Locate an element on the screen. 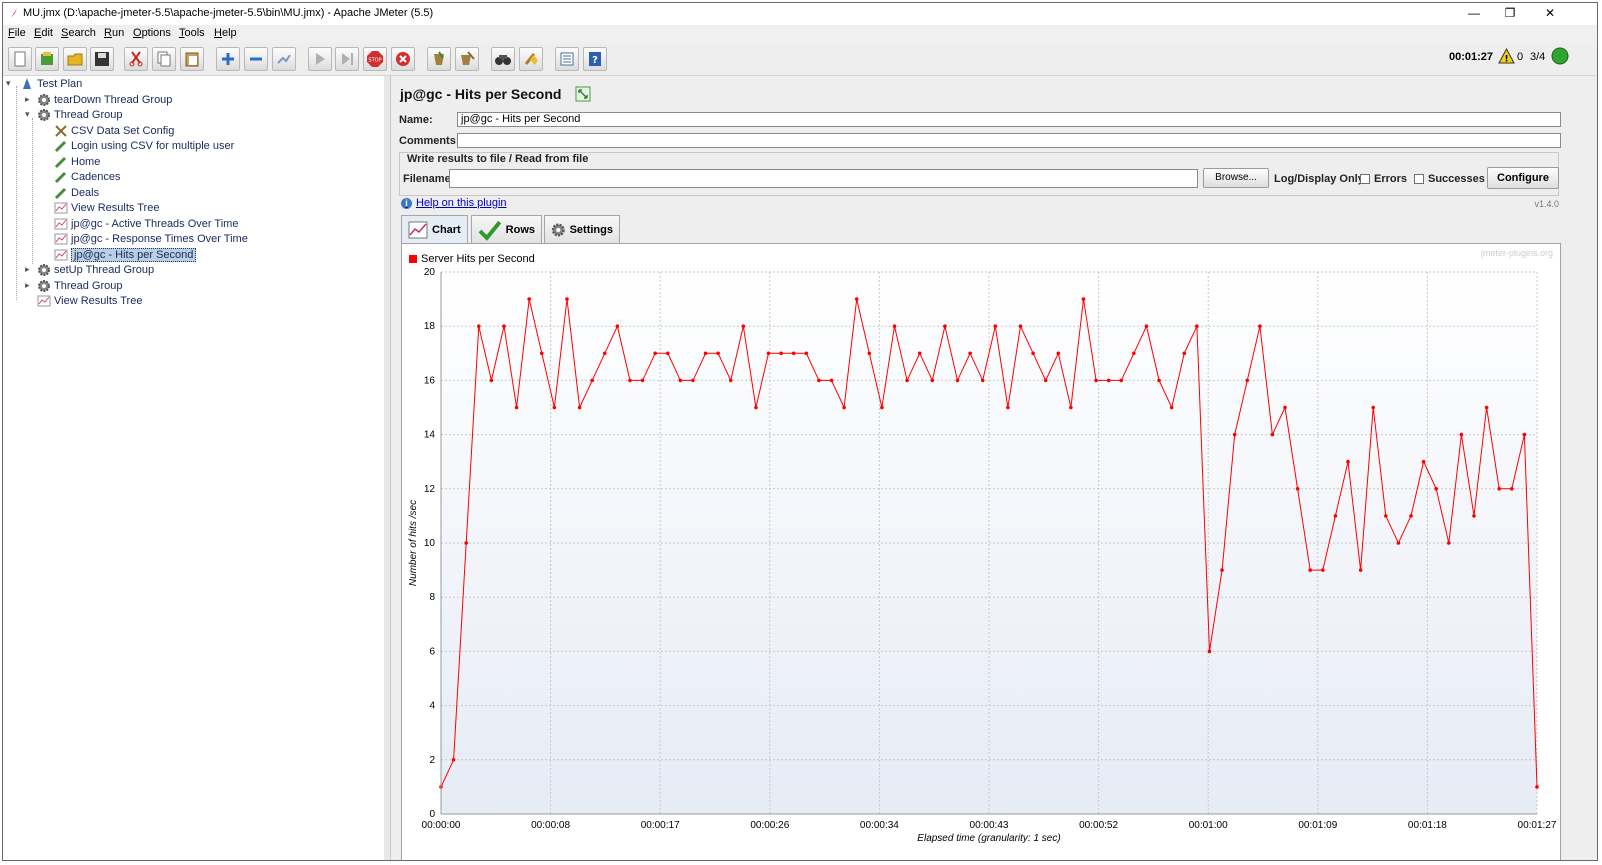  tree-item-view-results-tree: View Results Tree is located at coordinates (106, 208).